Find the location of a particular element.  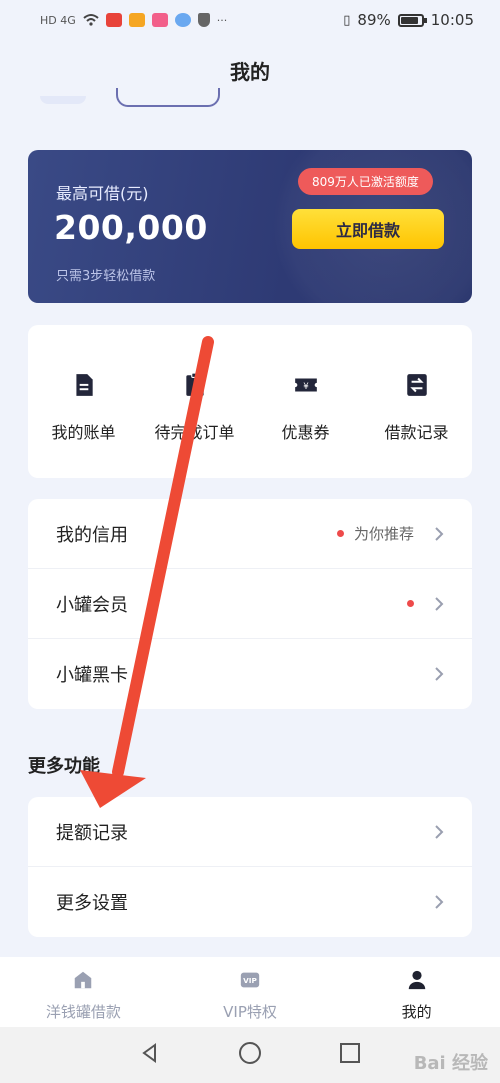

menu-item-label: 提额记录 is located at coordinates (92, 833).